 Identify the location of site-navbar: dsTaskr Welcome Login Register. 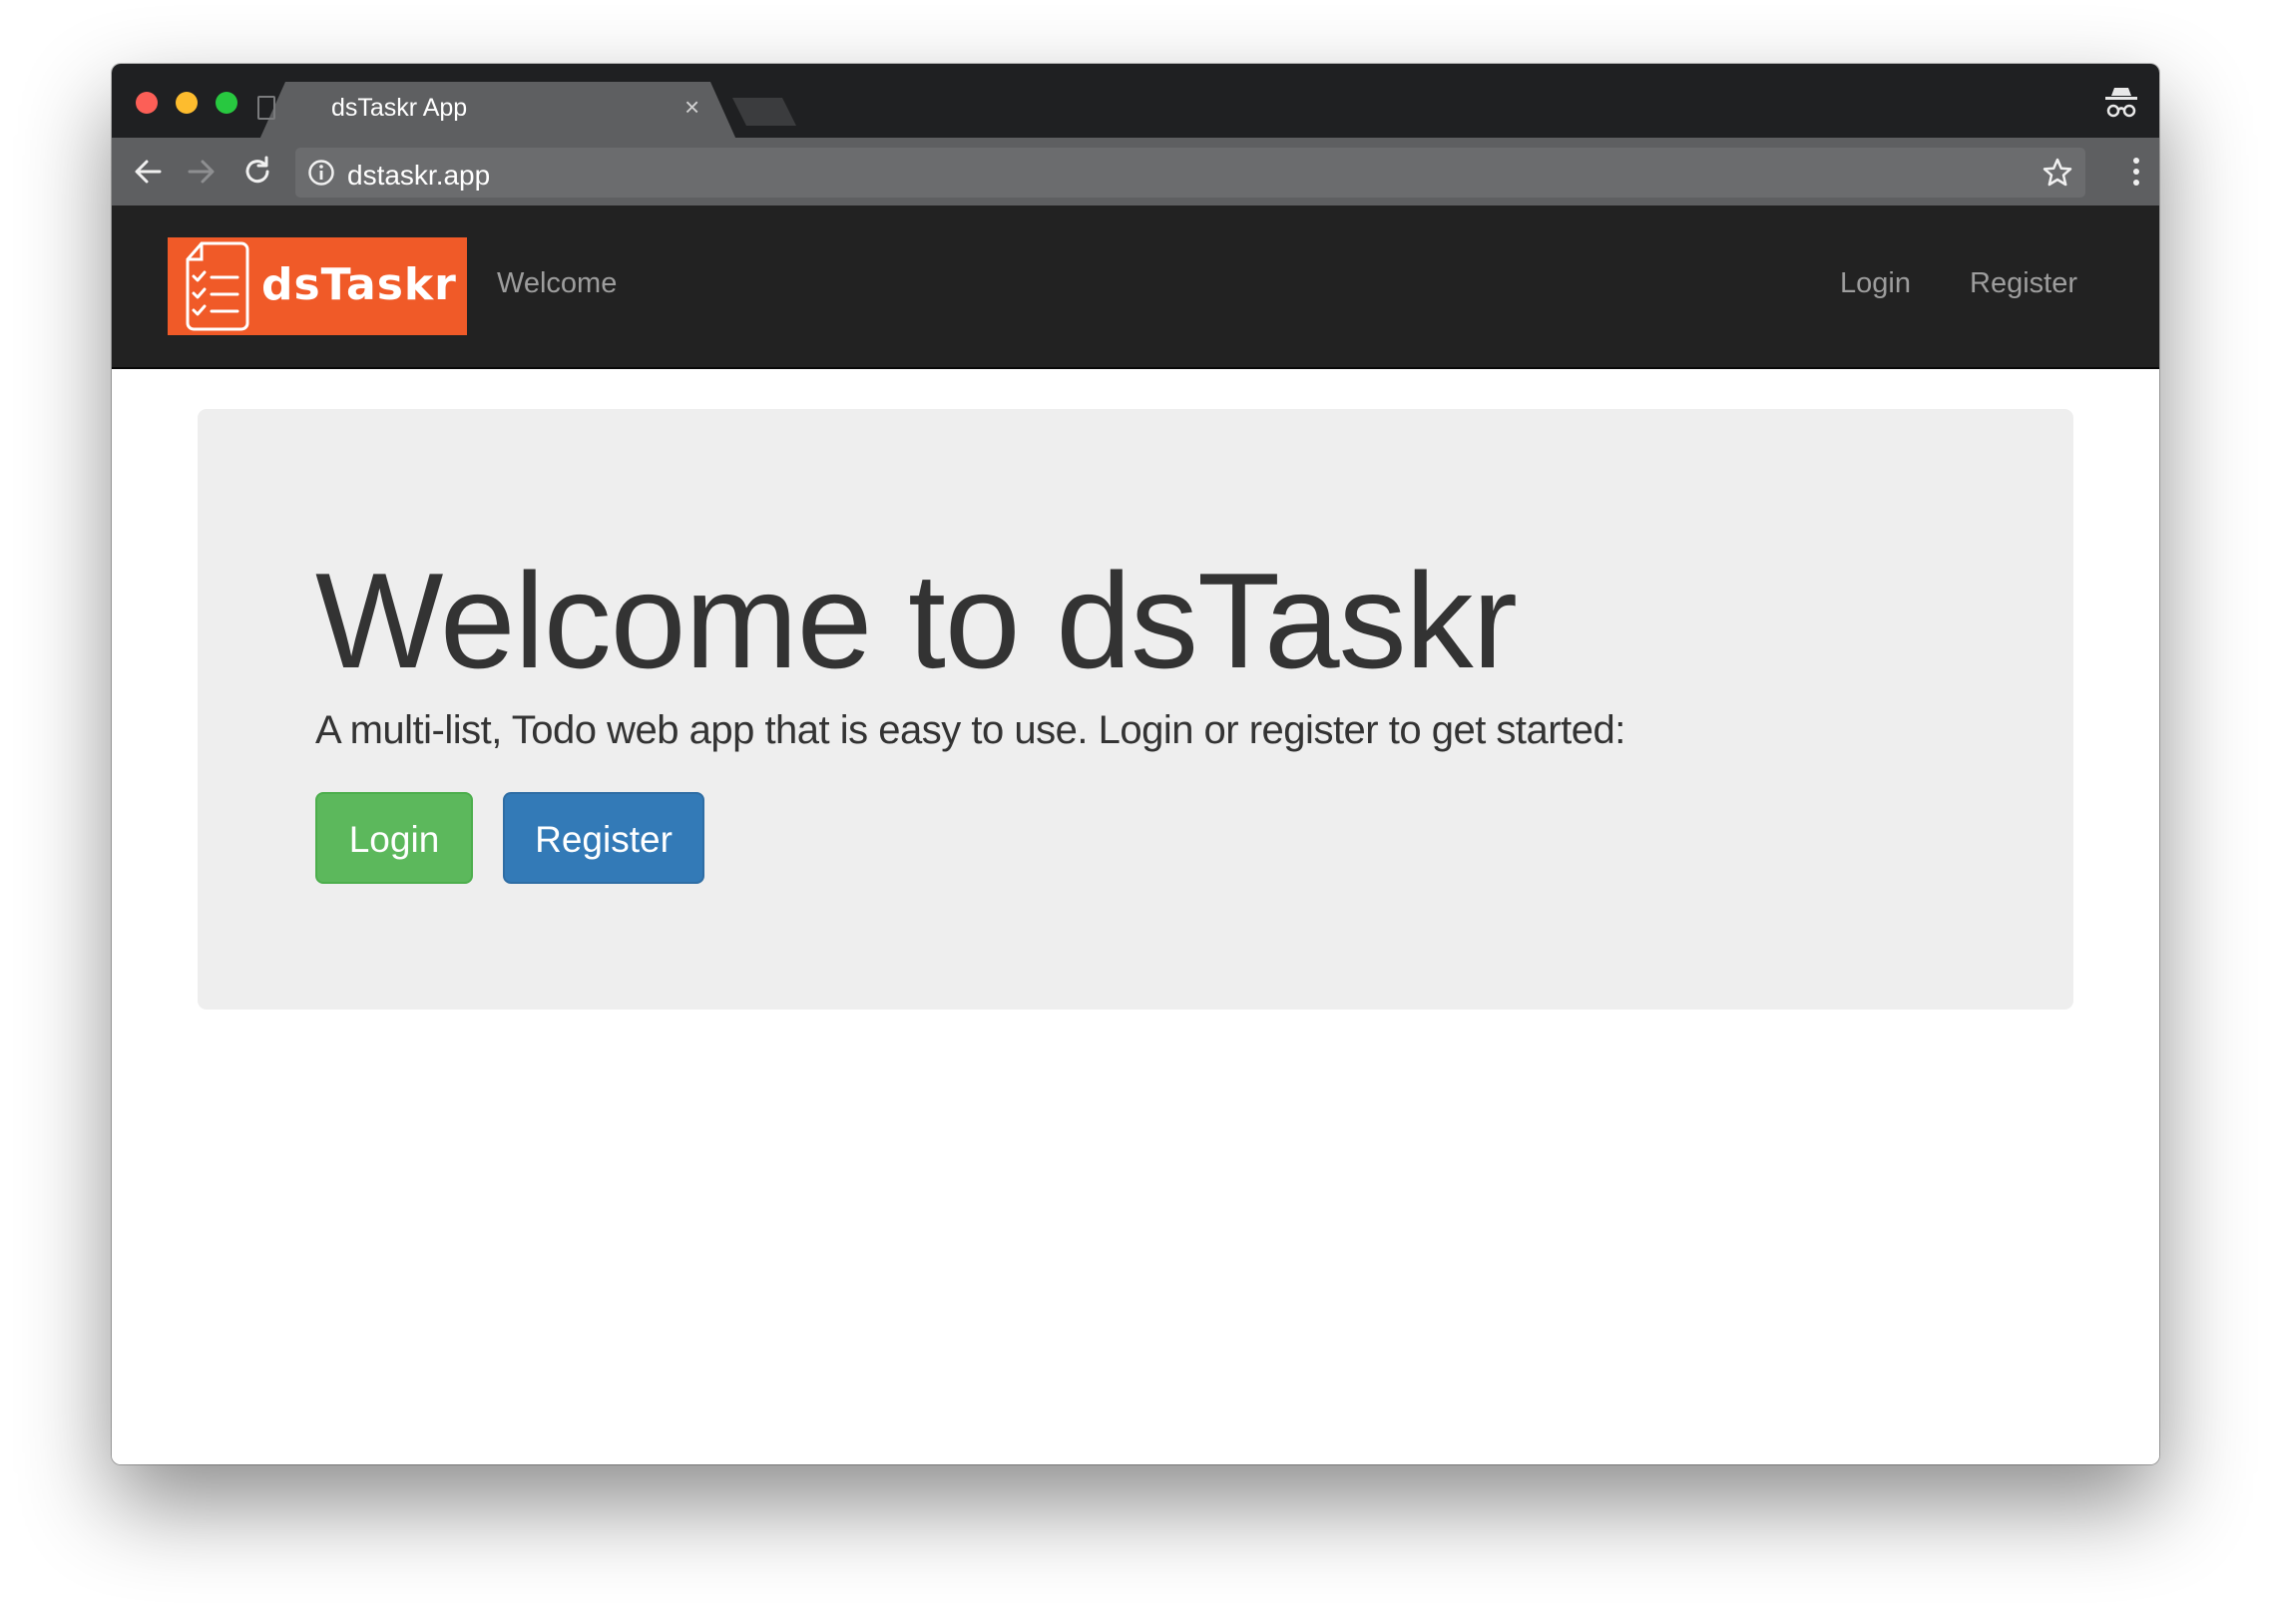
(1135, 287).